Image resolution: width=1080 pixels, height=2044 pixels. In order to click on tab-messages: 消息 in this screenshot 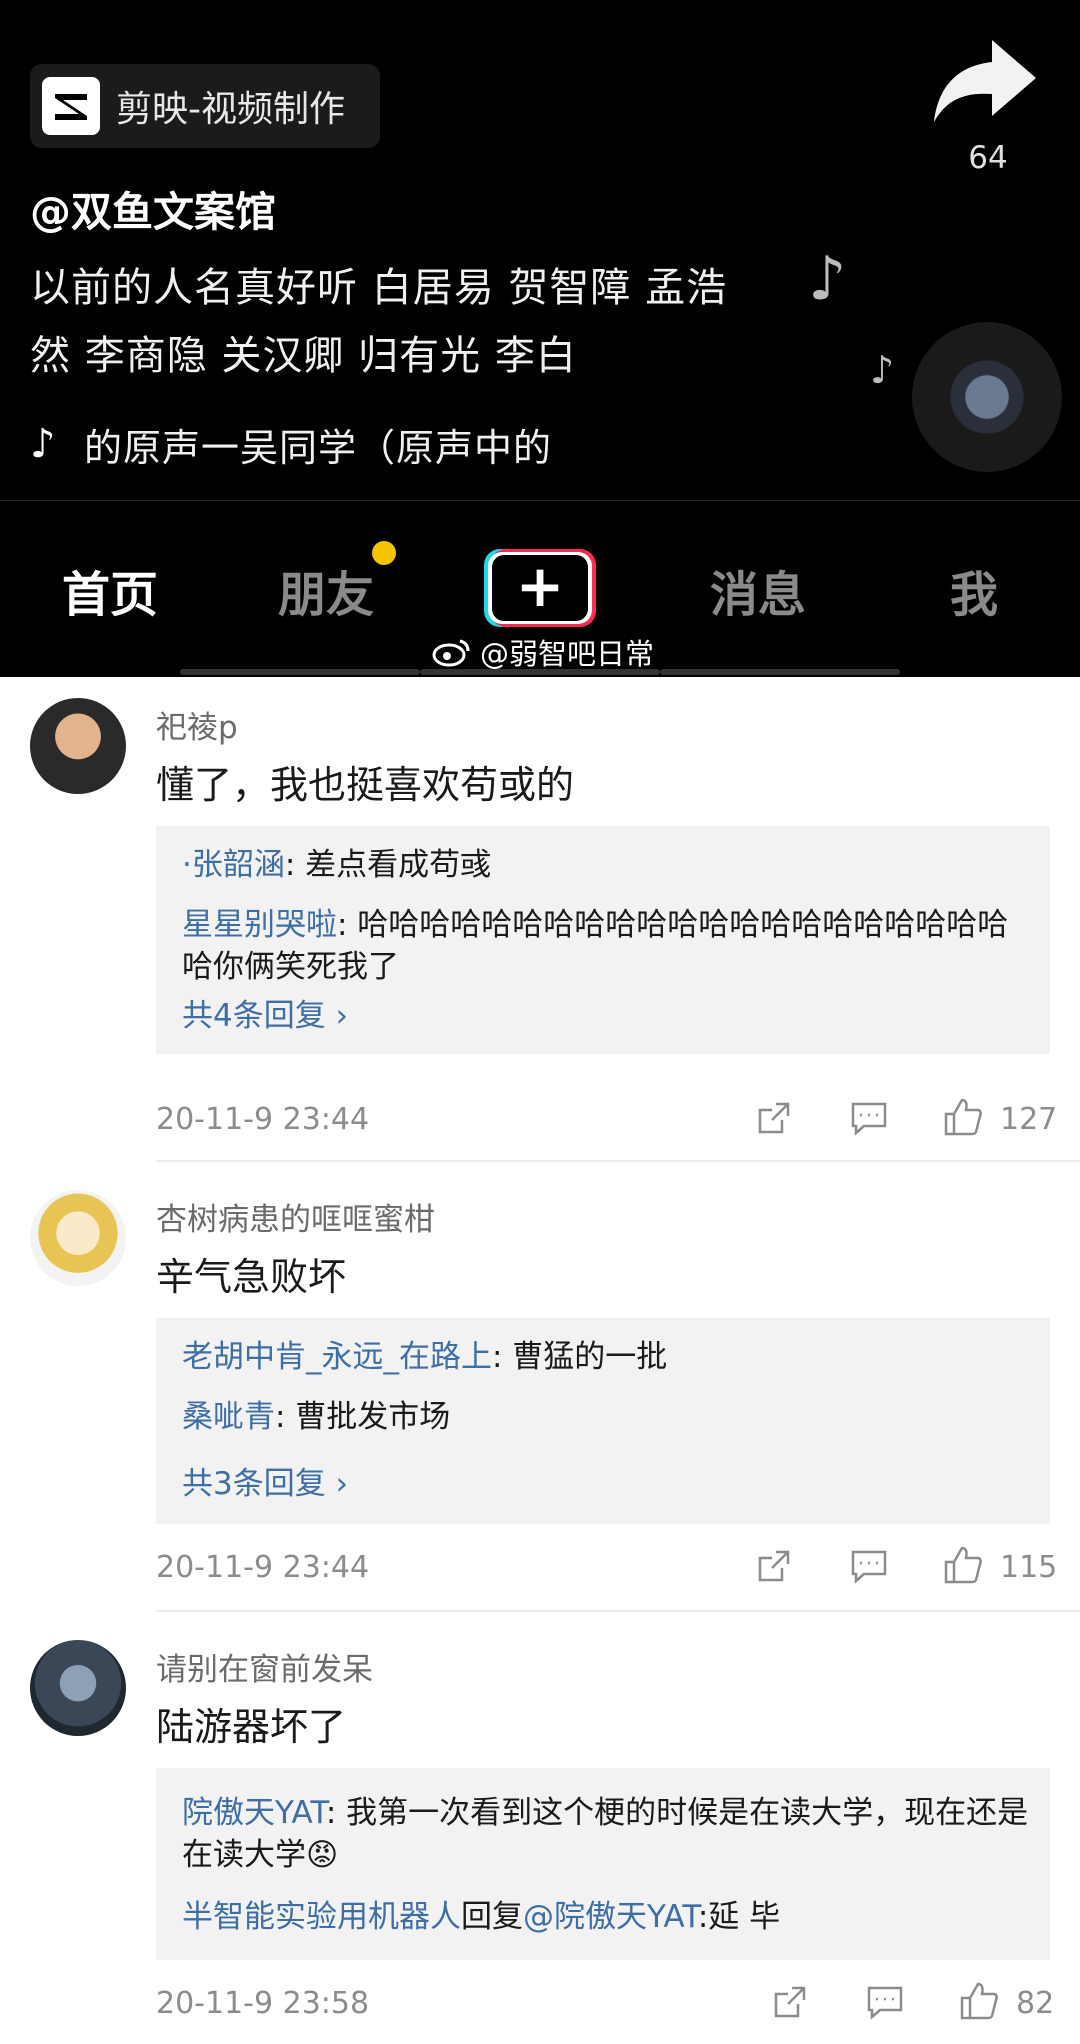, I will do `click(758, 590)`.